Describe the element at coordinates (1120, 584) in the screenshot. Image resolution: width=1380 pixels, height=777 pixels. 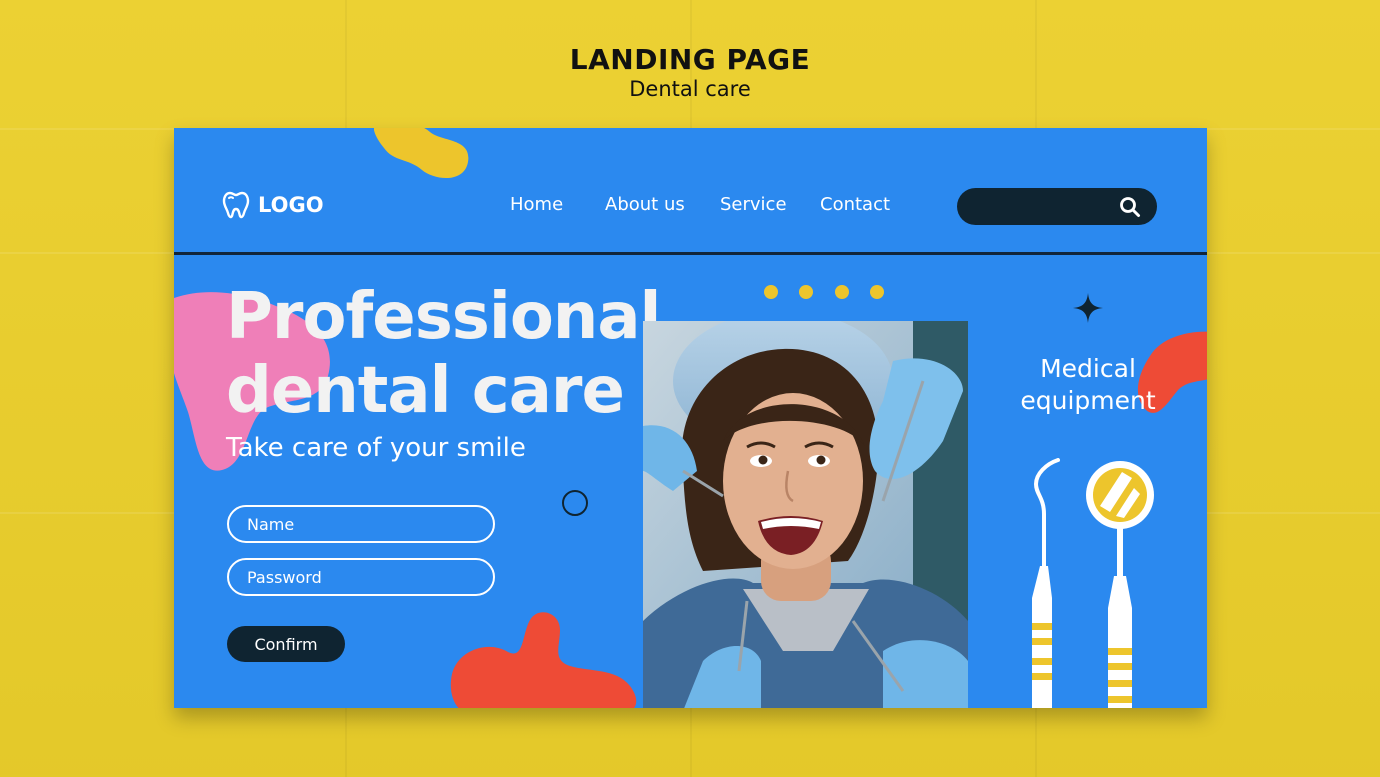
I see `dental-mirror-icon` at that location.